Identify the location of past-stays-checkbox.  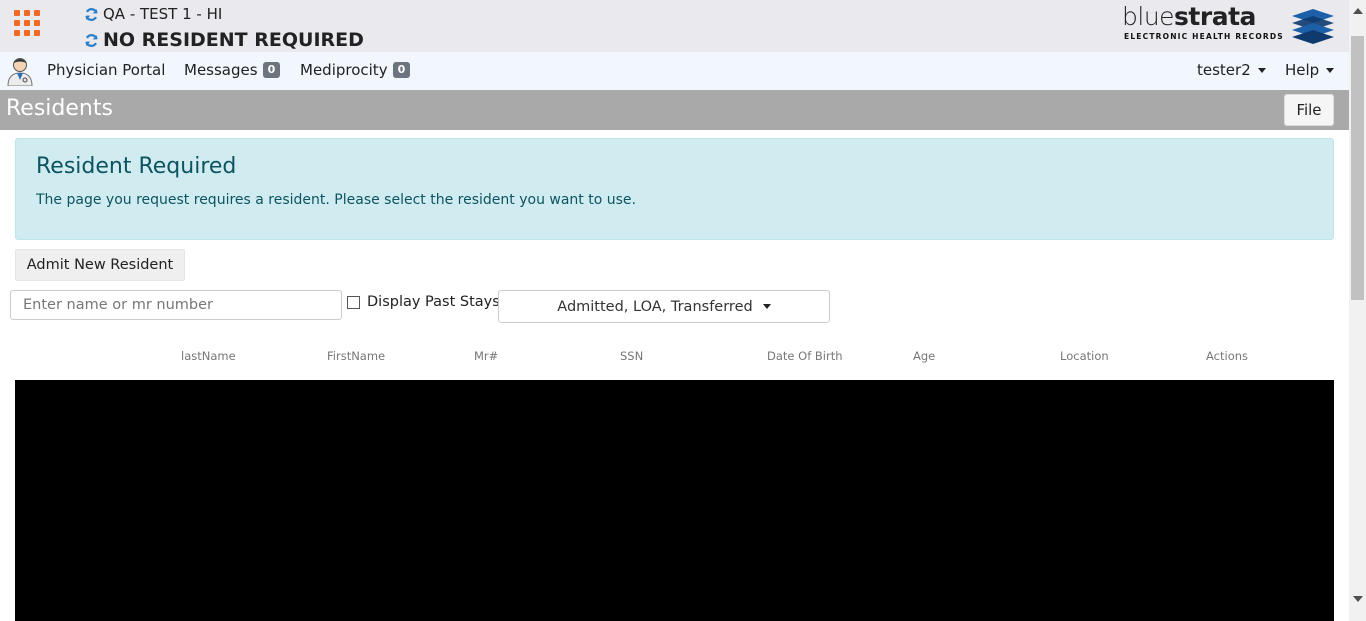
(353, 302).